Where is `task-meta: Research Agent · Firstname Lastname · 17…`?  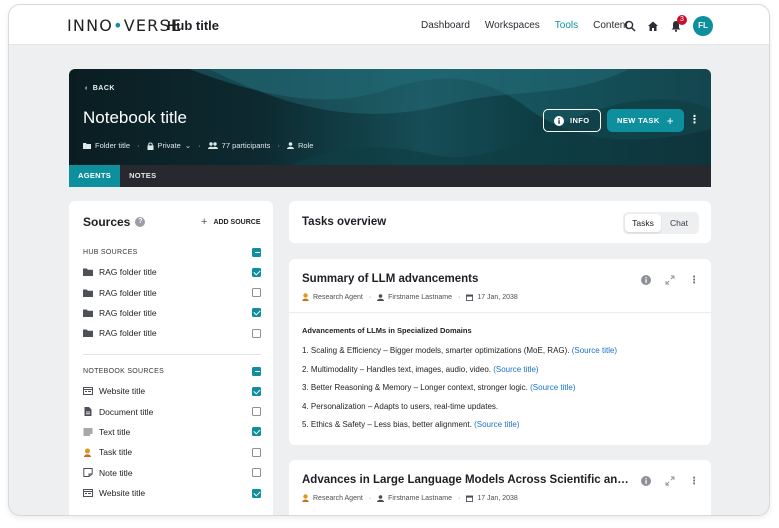 task-meta: Research Agent · Firstname Lastname · 17… is located at coordinates (410, 297).